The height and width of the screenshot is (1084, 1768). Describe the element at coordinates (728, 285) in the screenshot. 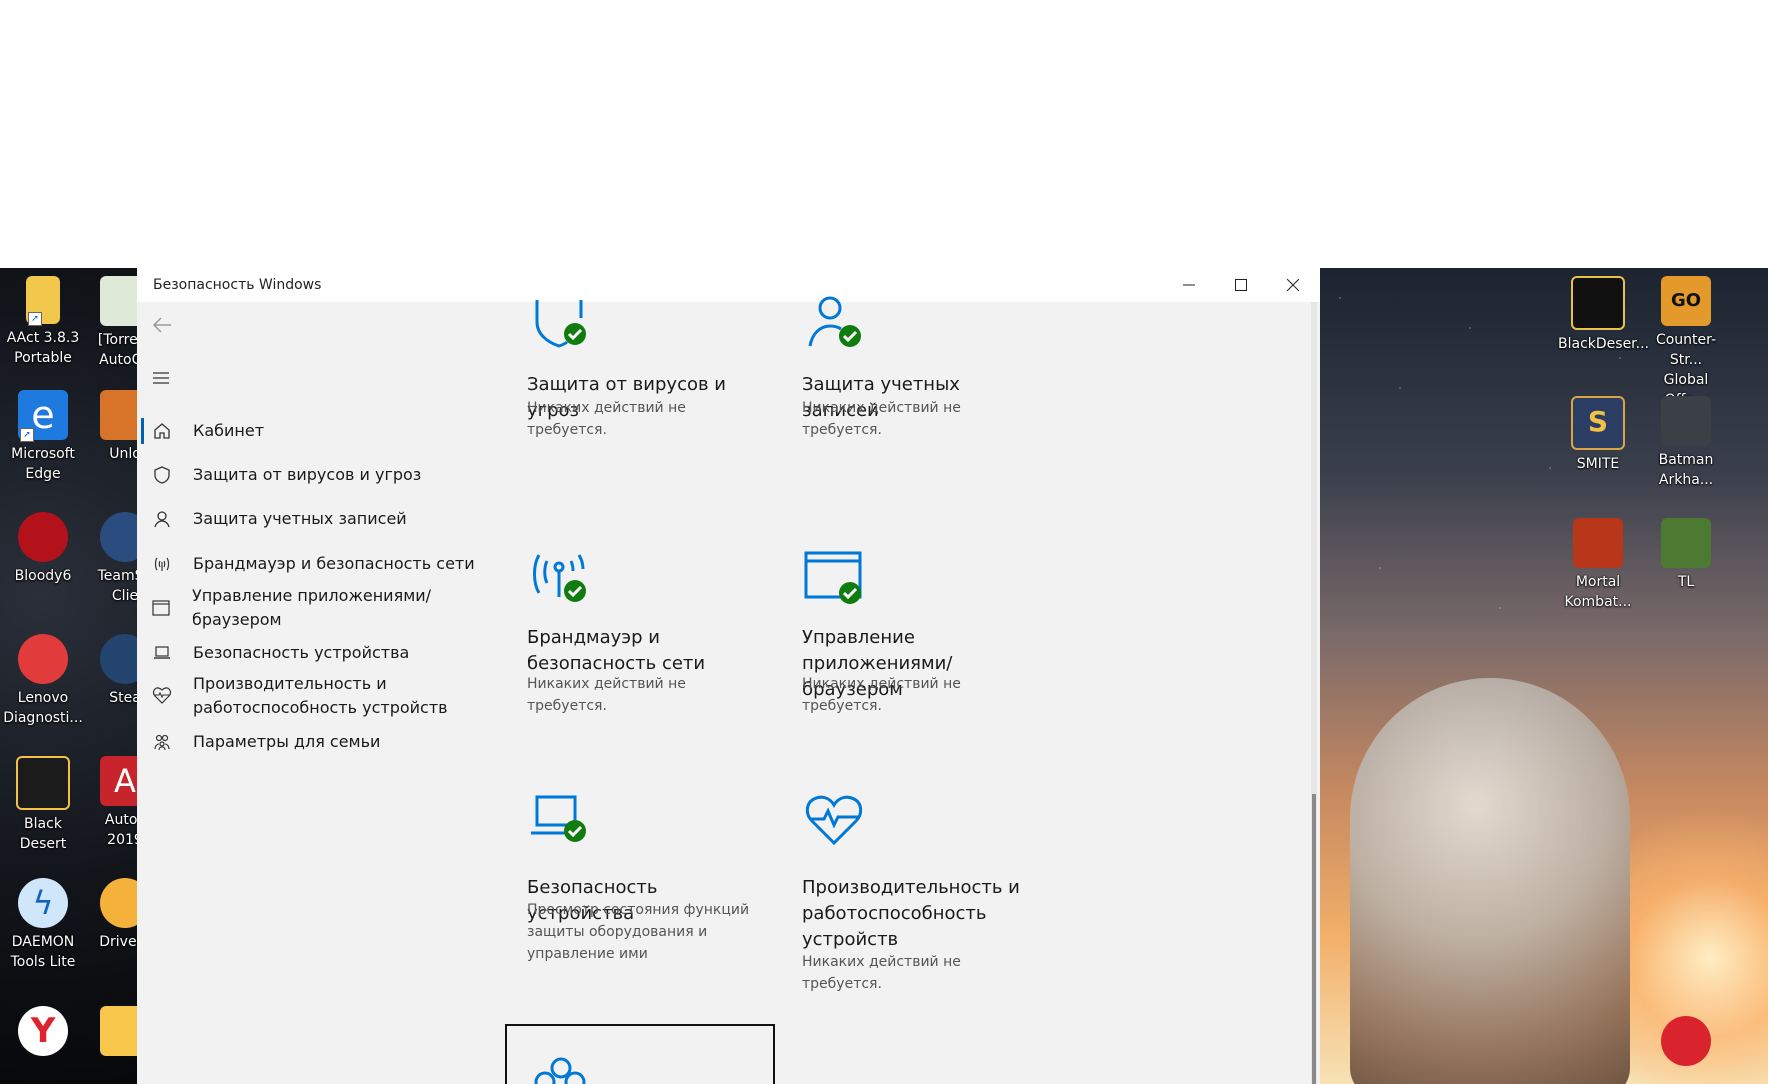

I see `title-bar: Безопасность Windows` at that location.